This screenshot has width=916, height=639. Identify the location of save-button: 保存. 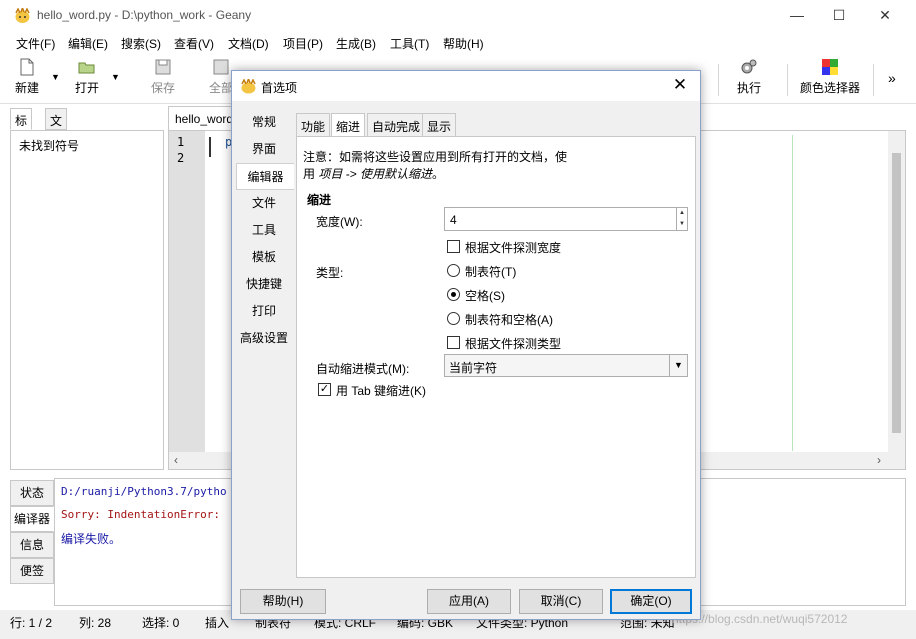
(163, 77).